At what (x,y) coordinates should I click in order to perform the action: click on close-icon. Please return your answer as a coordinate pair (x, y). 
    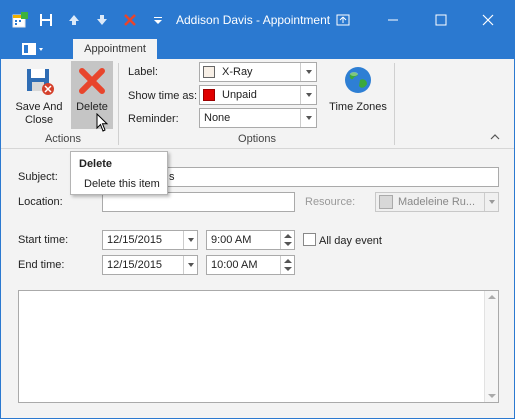
    Looking at the image, I should click on (488, 20).